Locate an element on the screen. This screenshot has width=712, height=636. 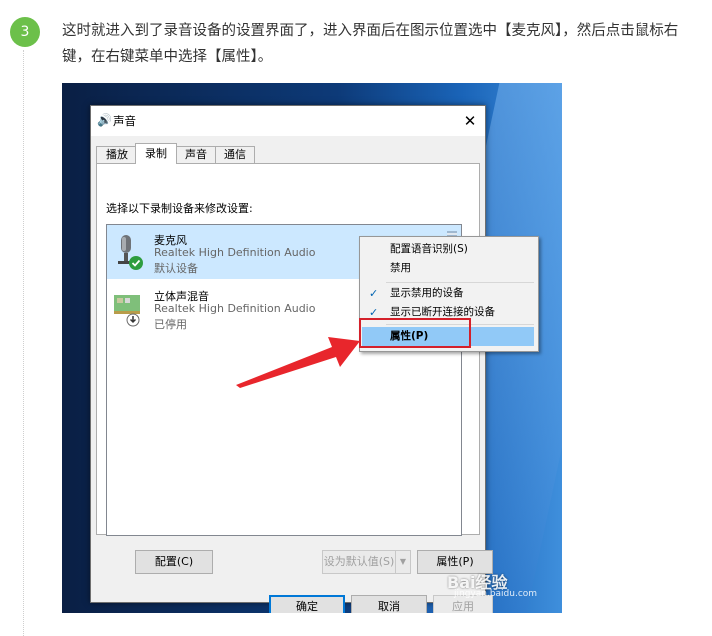
menu-item-label: 显示禁用的设备 is located at coordinates (427, 293).